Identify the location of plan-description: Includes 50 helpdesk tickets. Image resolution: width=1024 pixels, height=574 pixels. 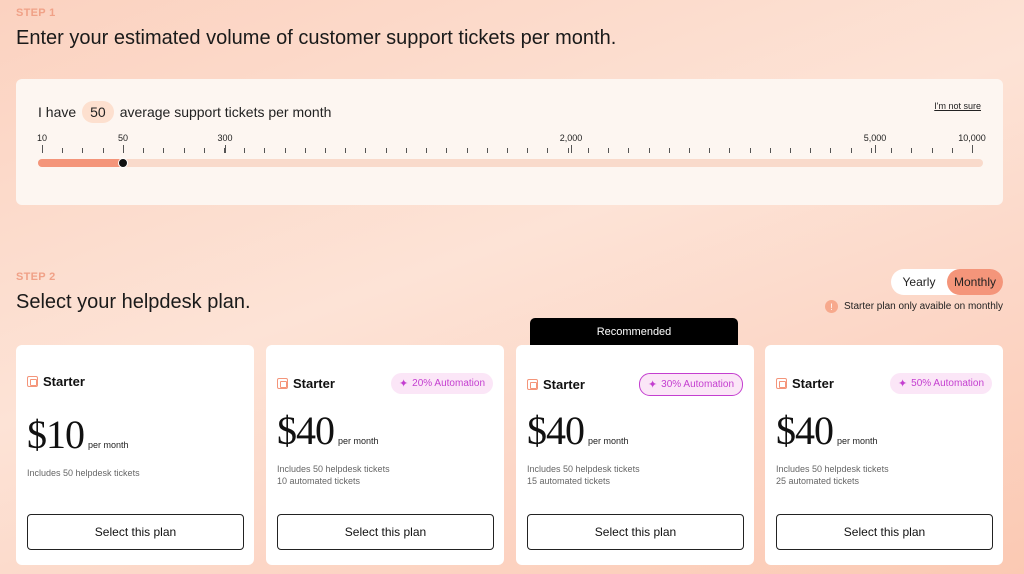
(83, 473).